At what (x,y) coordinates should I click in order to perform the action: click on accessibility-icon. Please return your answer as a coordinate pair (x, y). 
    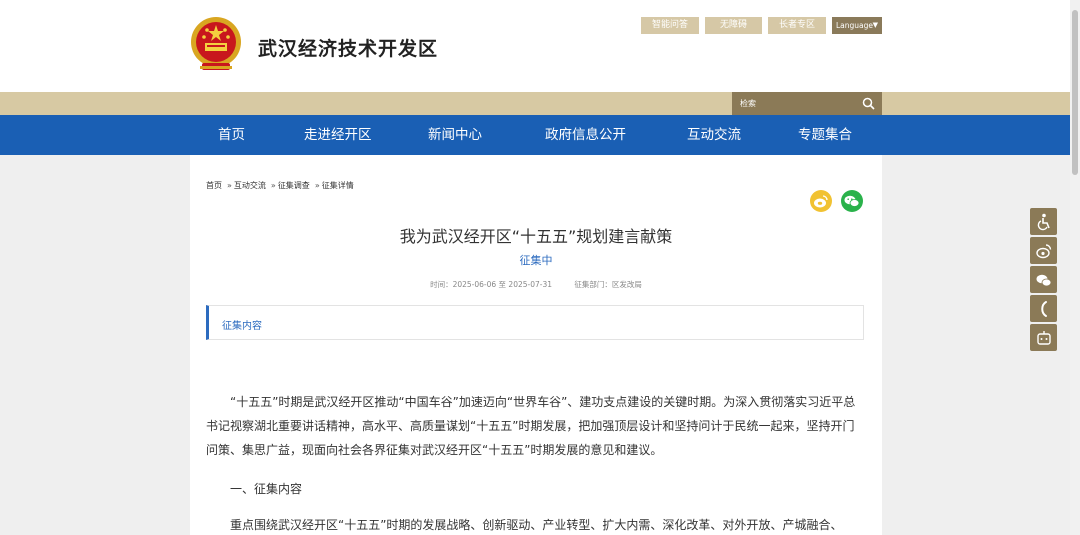
    Looking at the image, I should click on (1043, 221).